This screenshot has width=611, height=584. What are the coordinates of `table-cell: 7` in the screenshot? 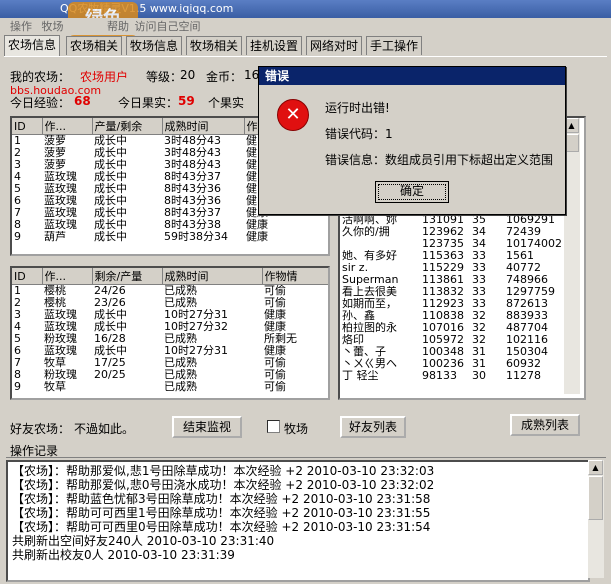 It's located at (17, 213).